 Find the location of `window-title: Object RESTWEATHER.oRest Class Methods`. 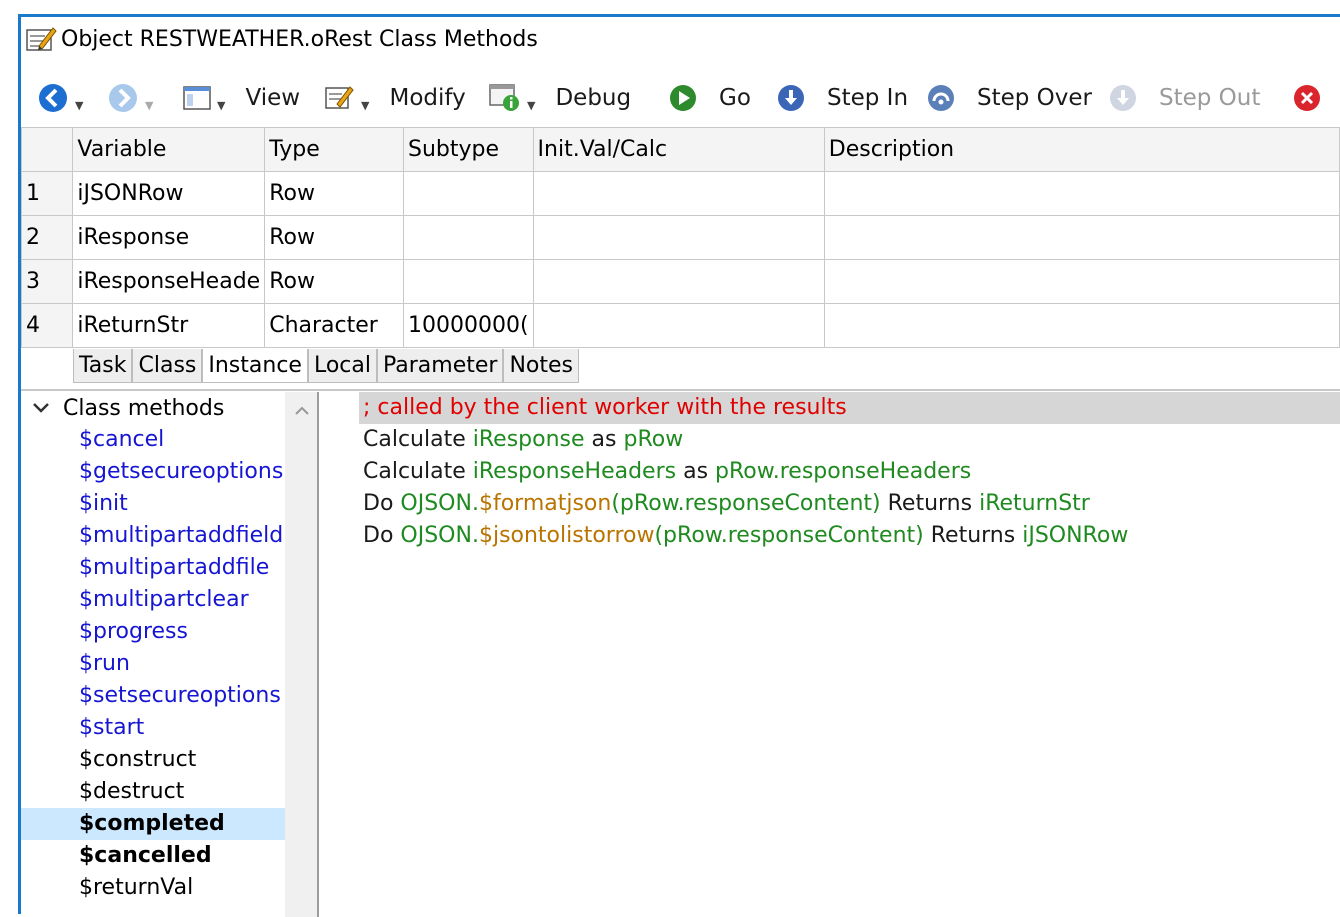

window-title: Object RESTWEATHER.oRest Class Methods is located at coordinates (299, 39).